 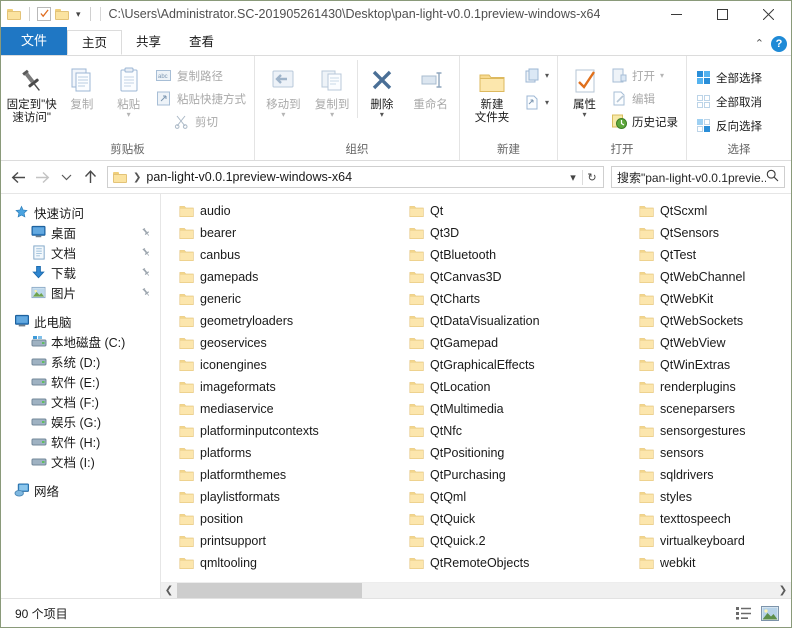 What do you see at coordinates (501, 387) in the screenshot?
I see `file-list-item: QtLocation` at bounding box center [501, 387].